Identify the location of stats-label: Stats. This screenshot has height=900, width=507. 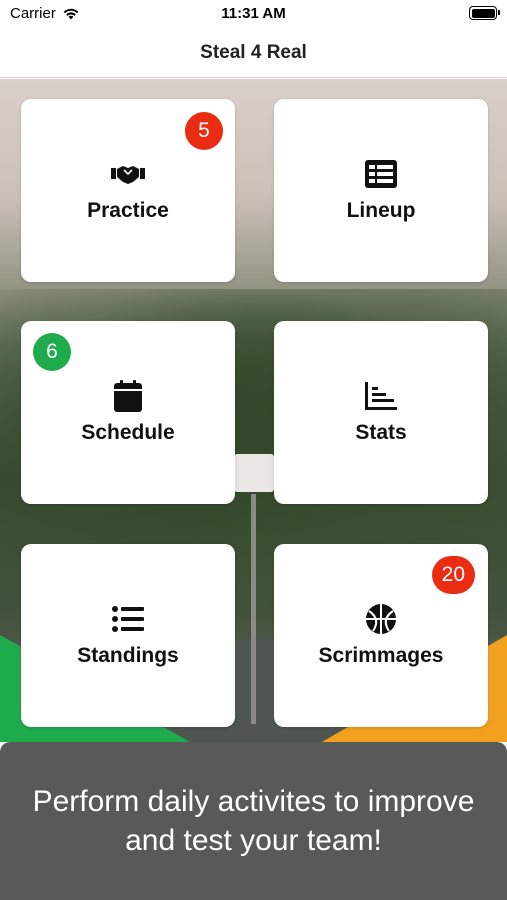
(381, 432).